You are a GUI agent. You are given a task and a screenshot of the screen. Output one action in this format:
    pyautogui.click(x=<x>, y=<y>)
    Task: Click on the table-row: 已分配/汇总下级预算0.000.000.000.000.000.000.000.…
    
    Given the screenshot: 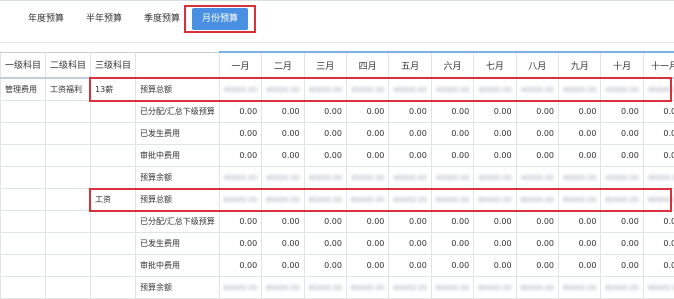 What is the action you would take?
    pyautogui.click(x=337, y=112)
    